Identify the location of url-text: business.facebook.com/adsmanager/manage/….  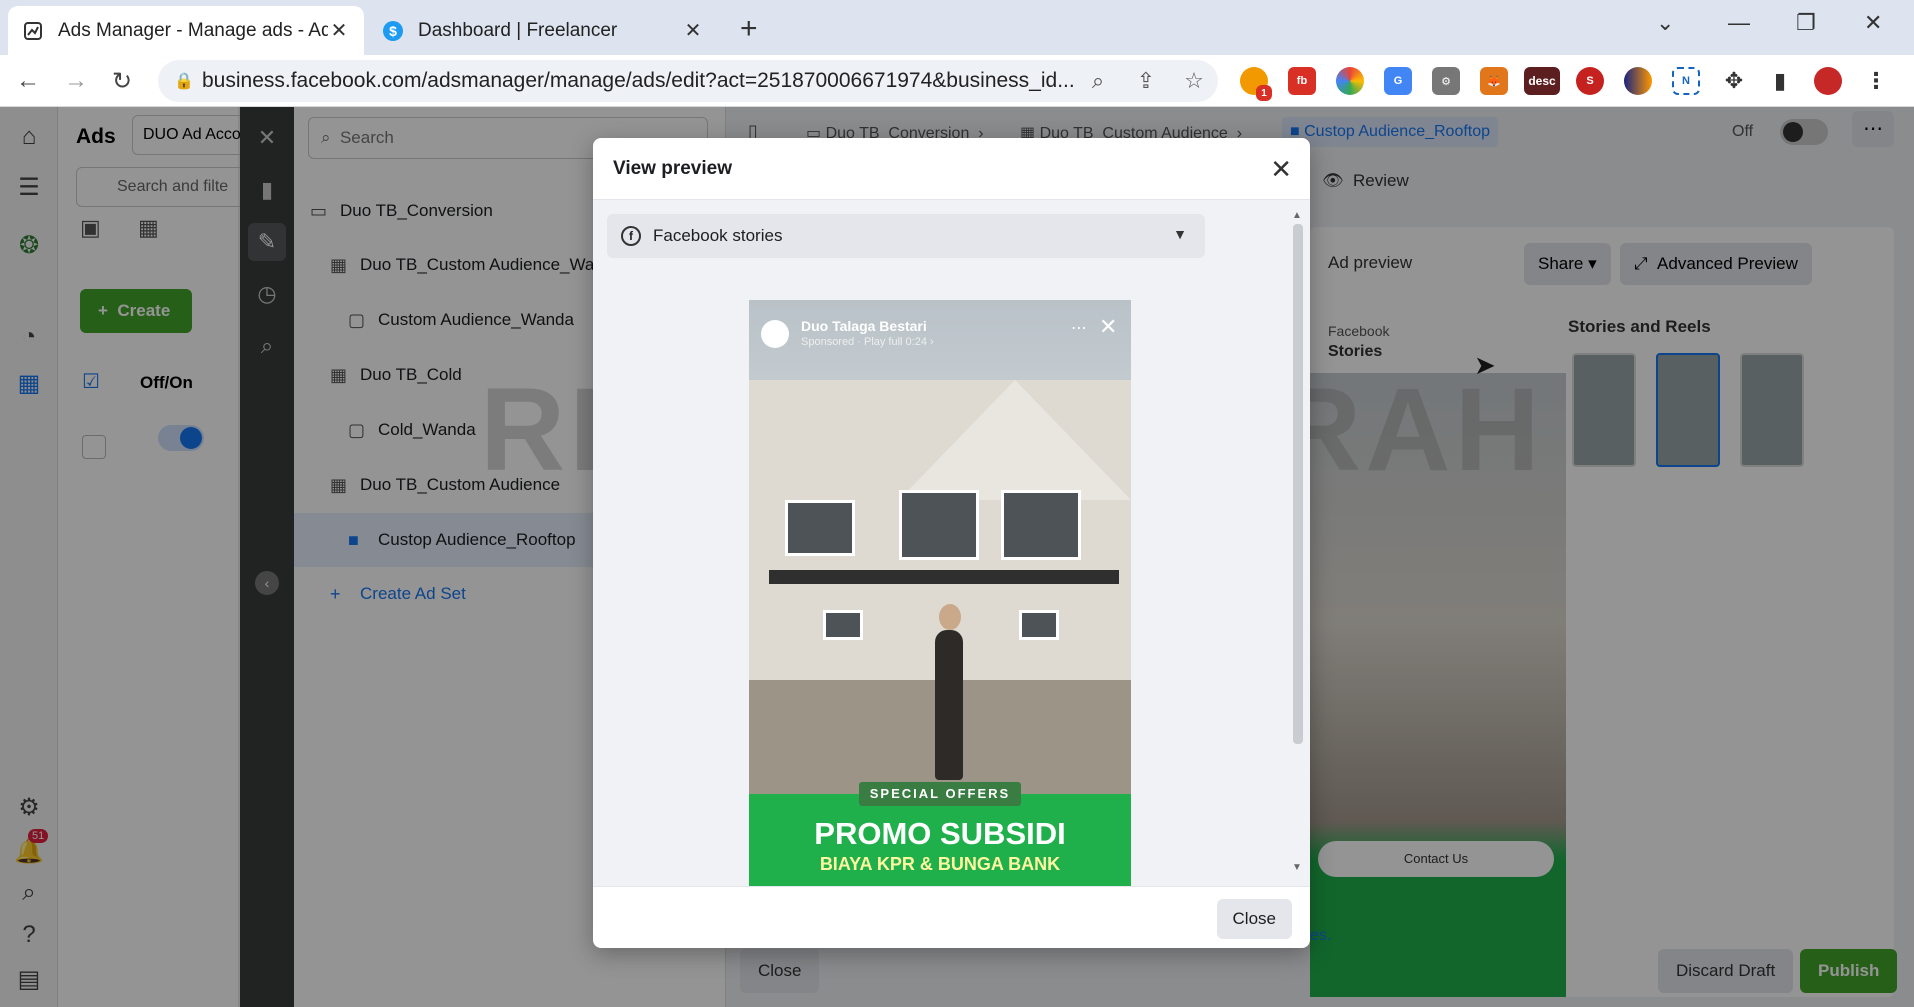
(638, 80).